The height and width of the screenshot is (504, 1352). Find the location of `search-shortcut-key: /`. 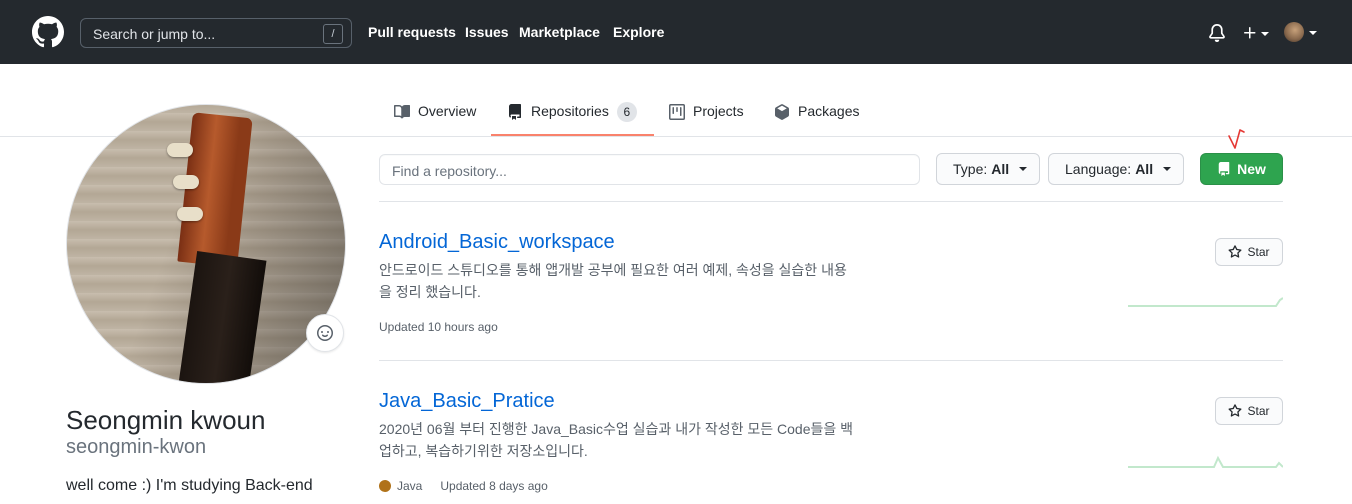

search-shortcut-key: / is located at coordinates (333, 34).